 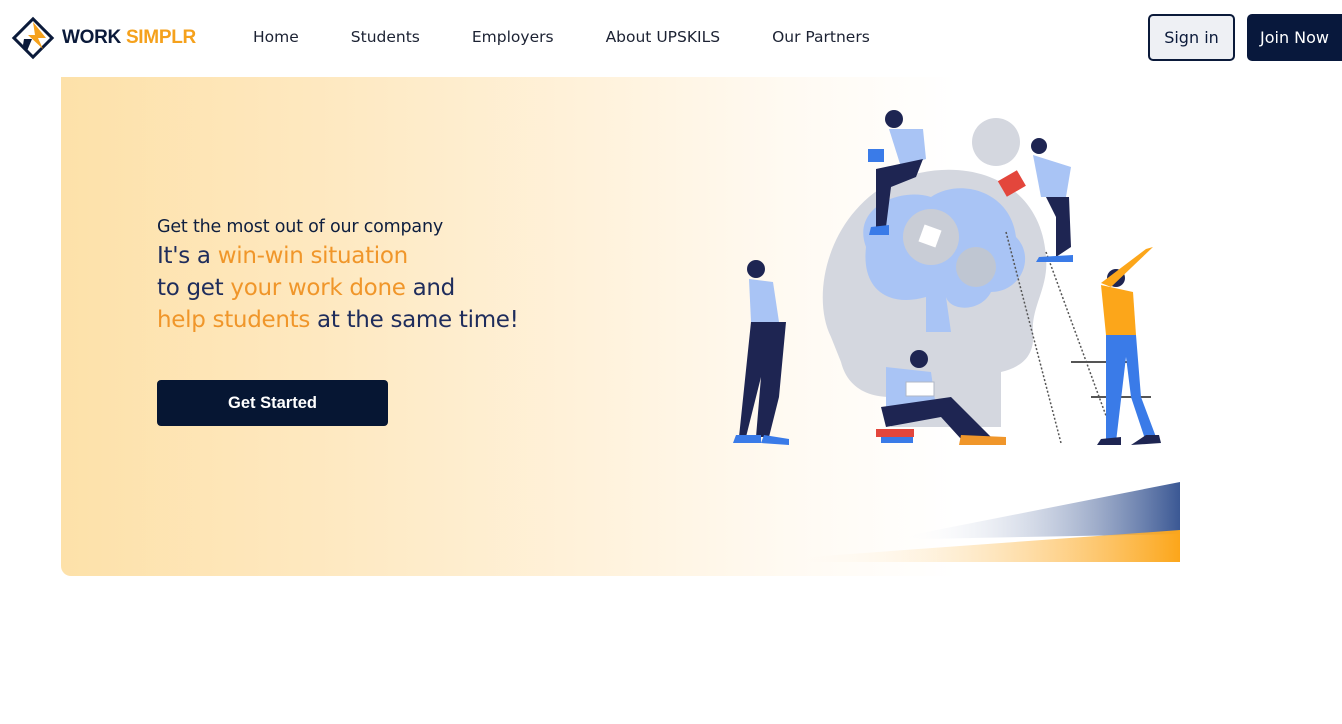 What do you see at coordinates (821, 37) in the screenshot?
I see `nav-our-partners: Our Partners` at bounding box center [821, 37].